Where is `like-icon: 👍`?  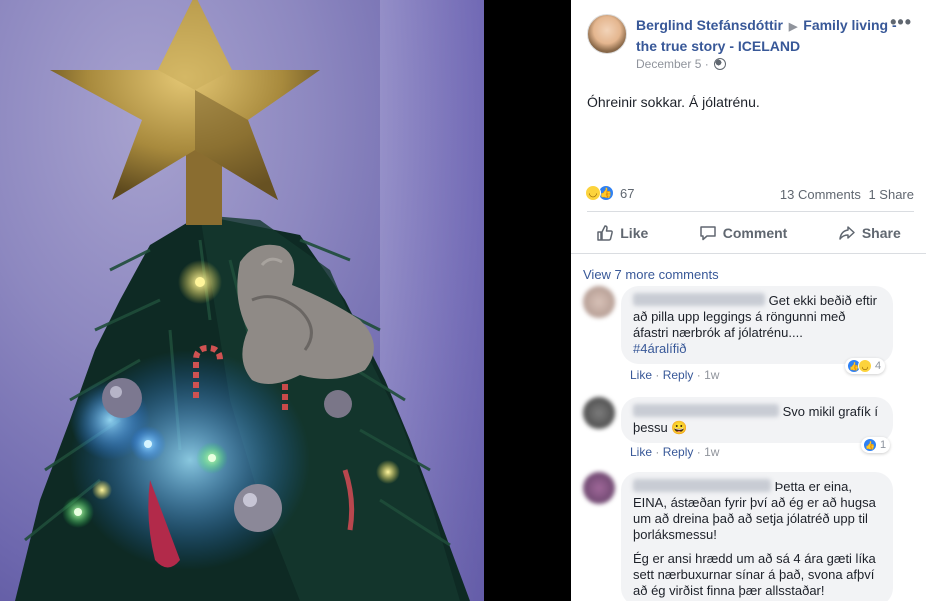
like-icon: 👍 is located at coordinates (870, 445).